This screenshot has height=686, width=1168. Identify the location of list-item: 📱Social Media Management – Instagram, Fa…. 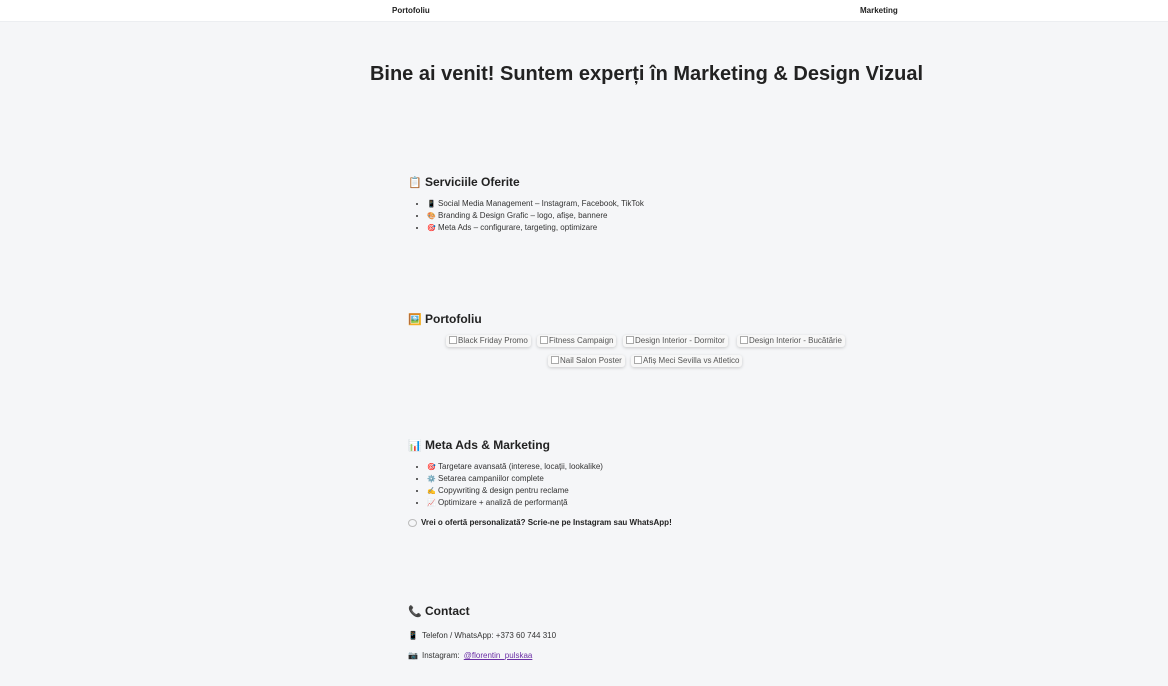
(677, 204).